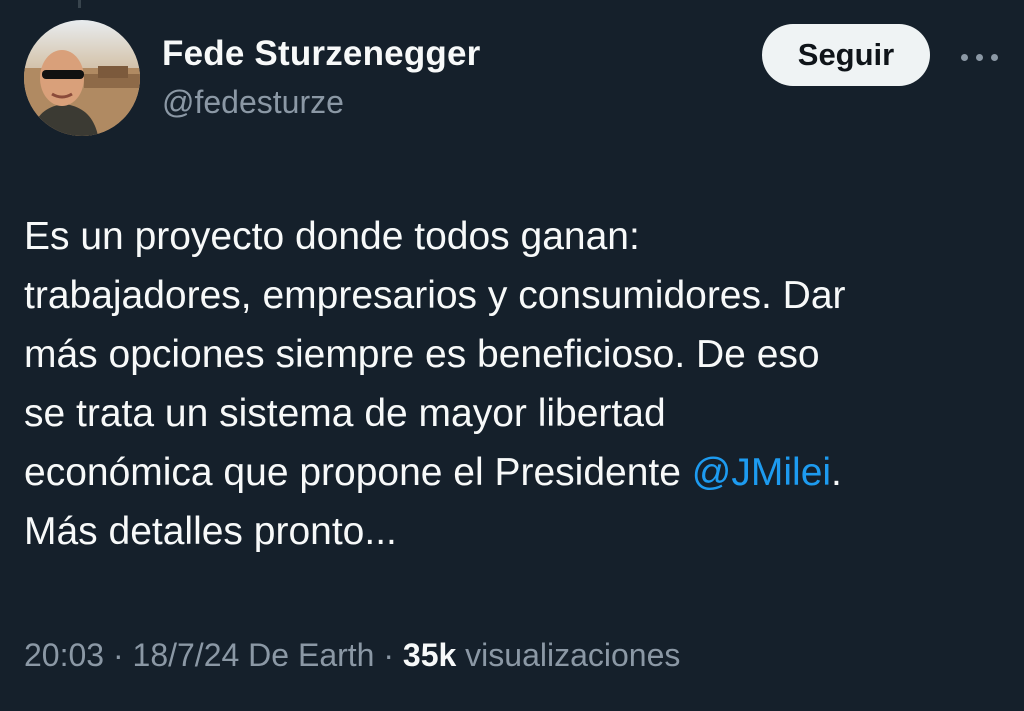 The width and height of the screenshot is (1024, 711). I want to click on tweet-line: se trata un sistema de mayor libertad, so click(345, 413).